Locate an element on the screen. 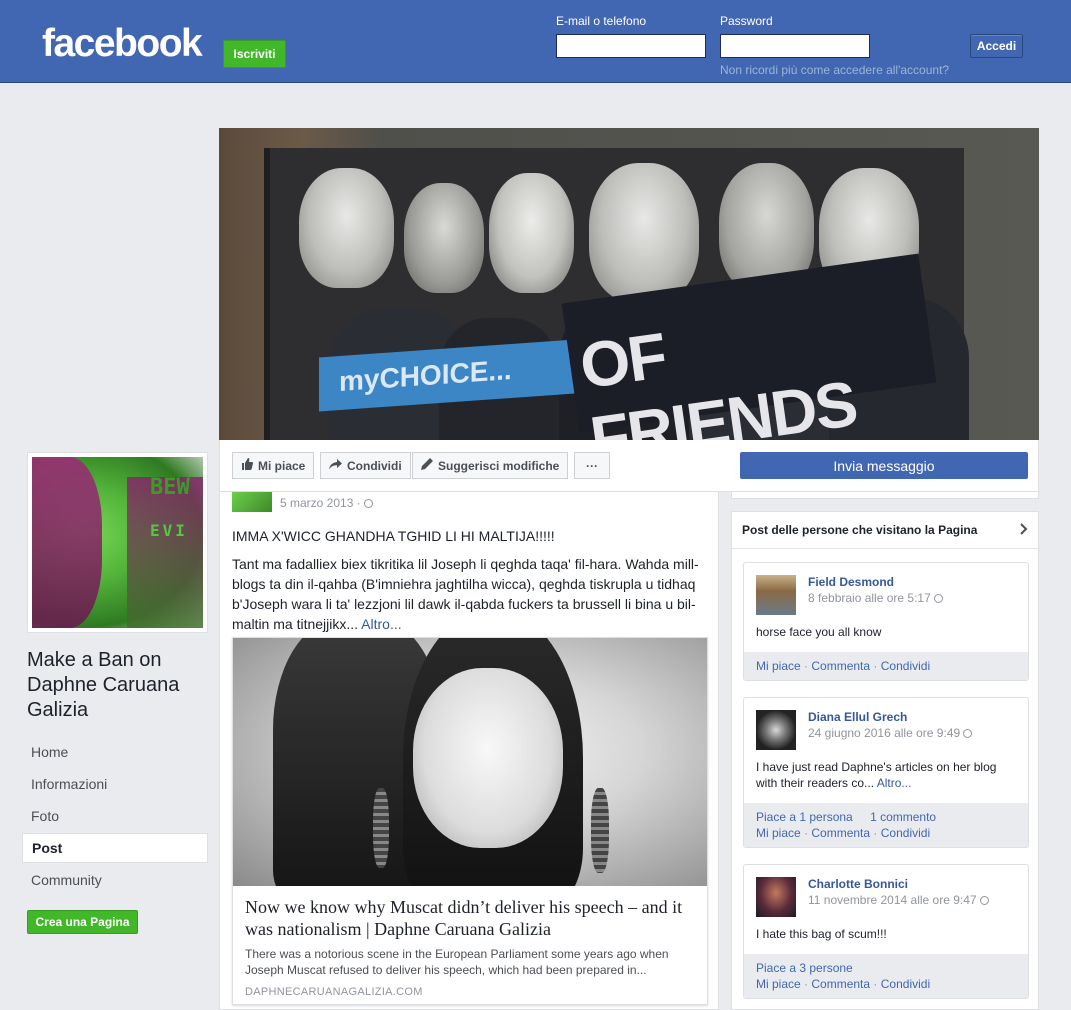 Image resolution: width=1071 pixels, height=1010 pixels. post-author-avatar is located at coordinates (252, 502).